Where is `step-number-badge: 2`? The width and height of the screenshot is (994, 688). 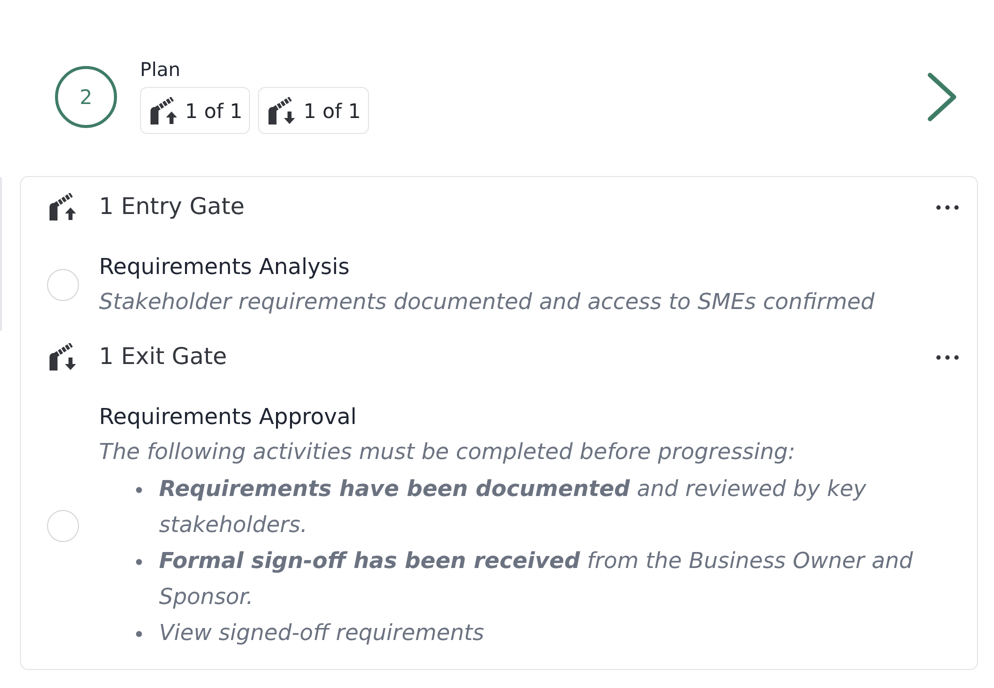 step-number-badge: 2 is located at coordinates (86, 97).